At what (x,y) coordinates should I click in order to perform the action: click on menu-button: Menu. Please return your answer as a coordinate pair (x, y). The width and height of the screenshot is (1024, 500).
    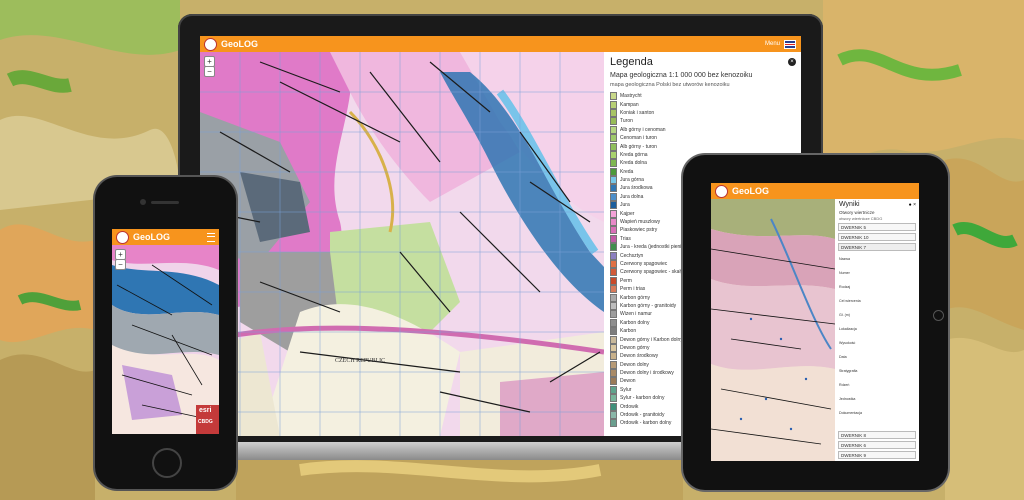
    Looking at the image, I should click on (772, 44).